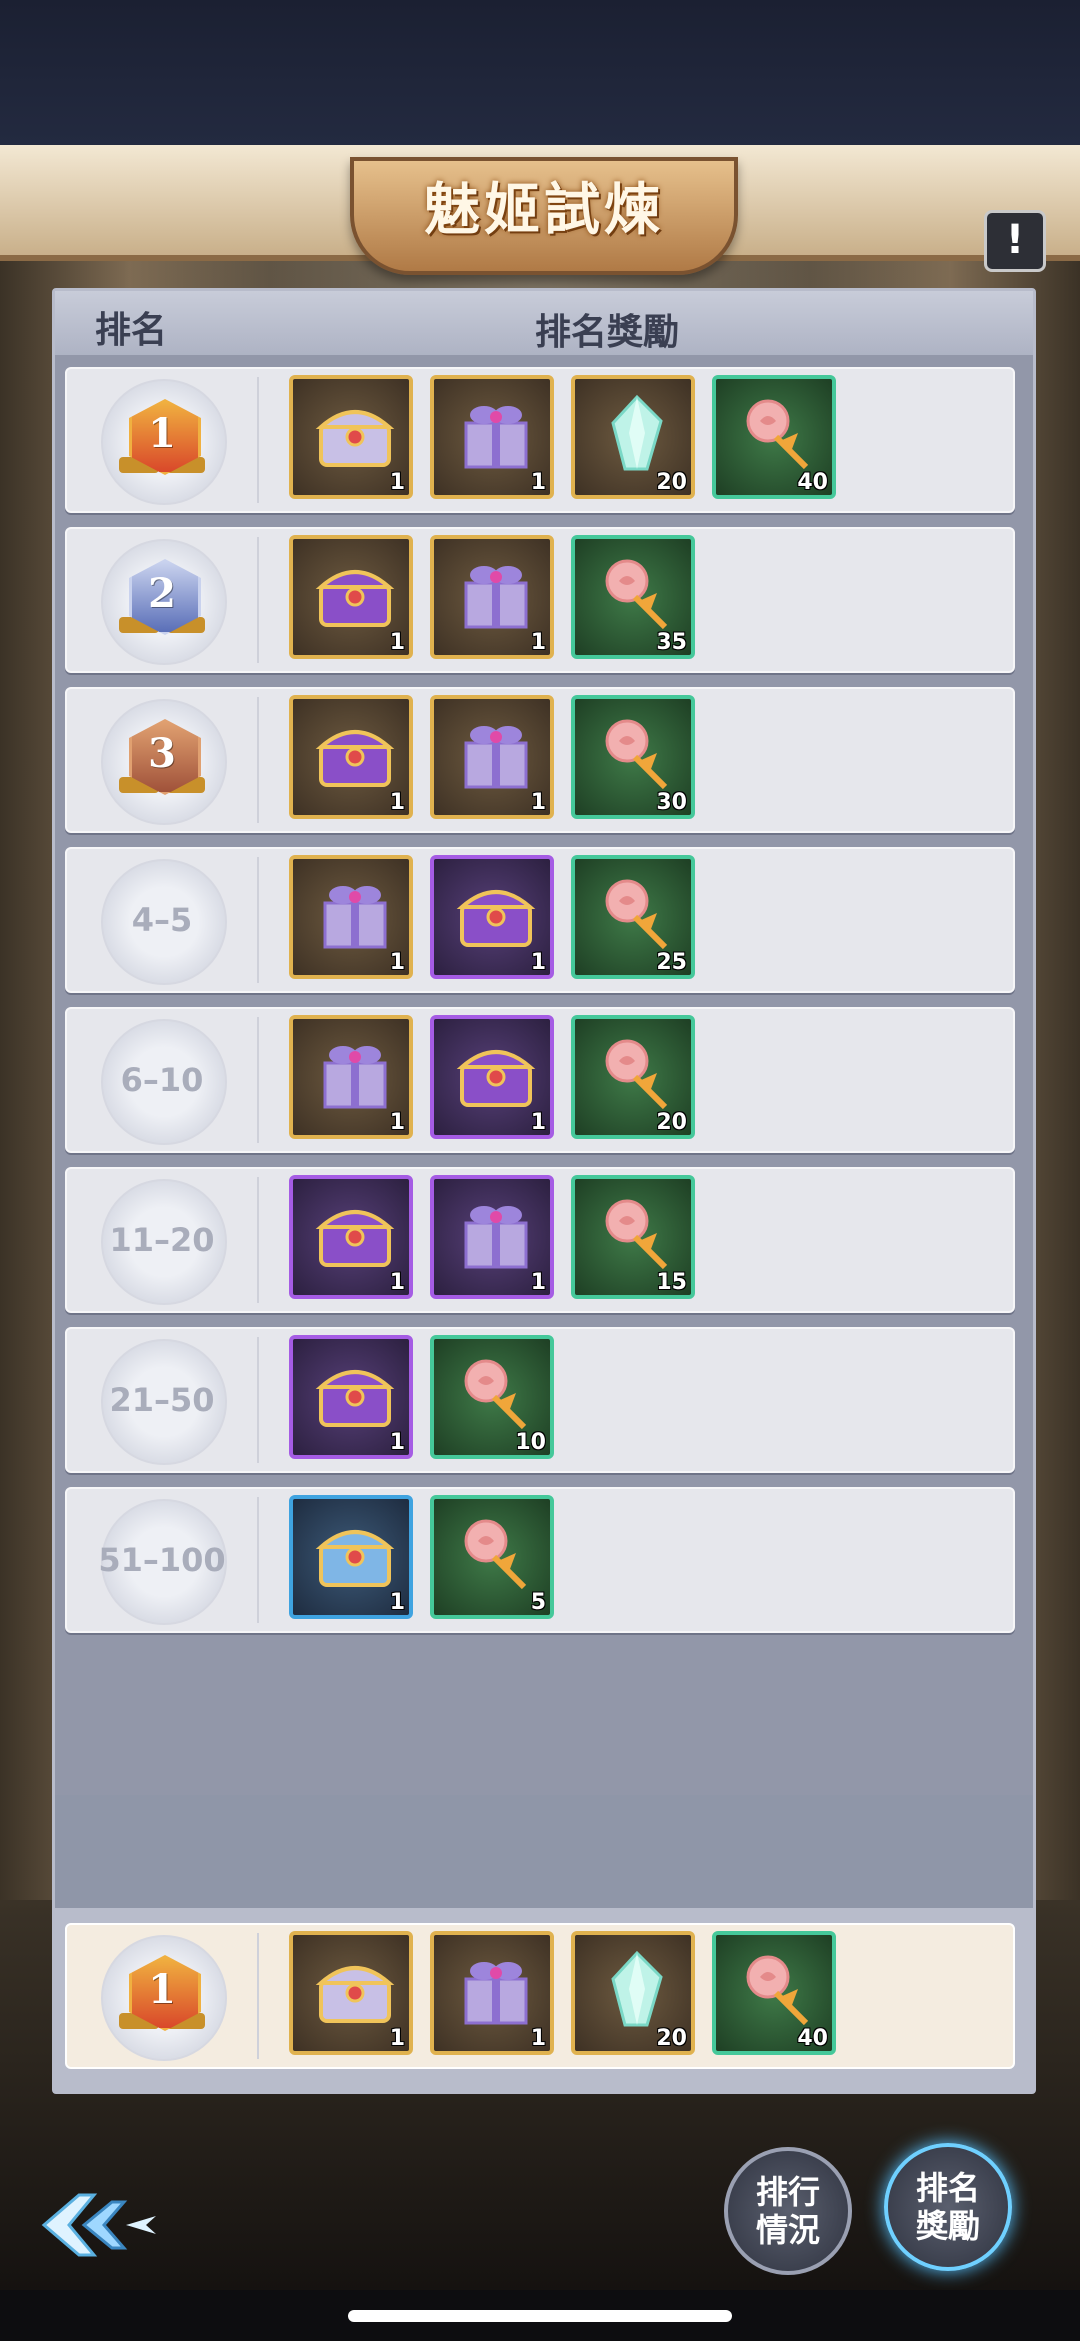 Image resolution: width=1080 pixels, height=2341 pixels. I want to click on reward-row: 51–100 1 5, so click(540, 1560).